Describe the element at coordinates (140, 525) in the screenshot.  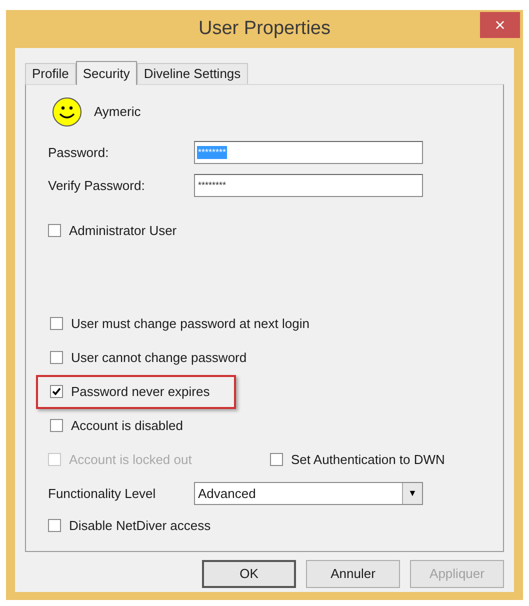
I see `checkbox-label: Disable NetDiver access` at that location.